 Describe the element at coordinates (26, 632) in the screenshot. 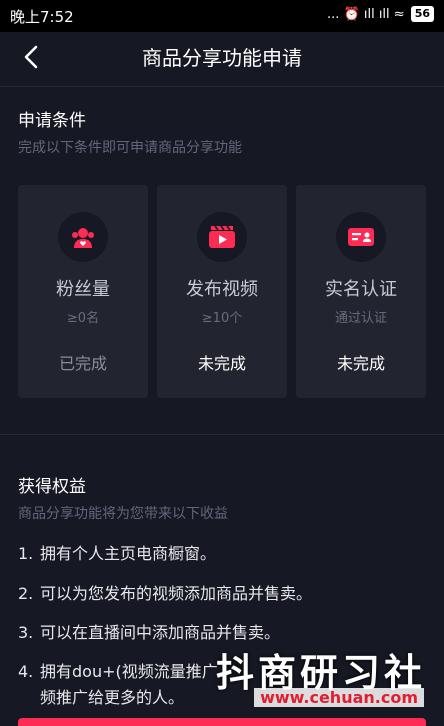

I see `benefit-number: 3.` at that location.